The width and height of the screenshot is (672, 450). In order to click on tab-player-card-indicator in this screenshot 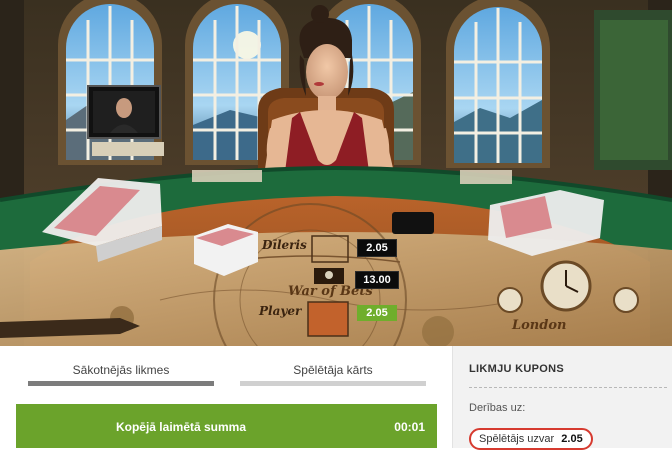, I will do `click(333, 383)`.